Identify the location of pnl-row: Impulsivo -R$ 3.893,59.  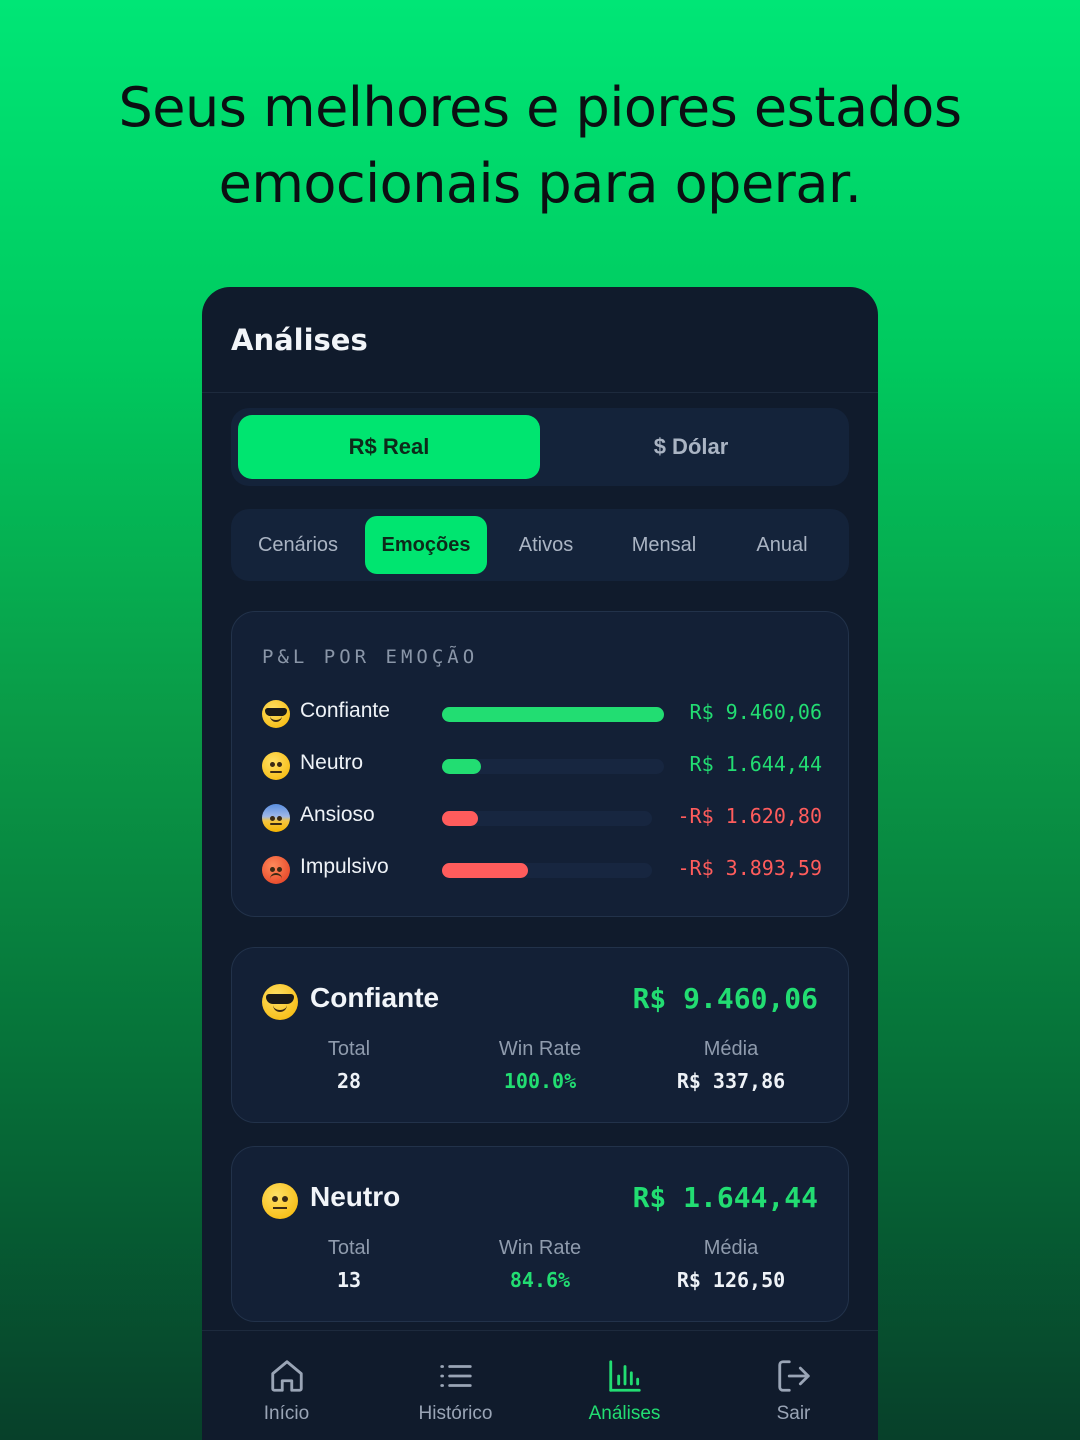
(542, 870).